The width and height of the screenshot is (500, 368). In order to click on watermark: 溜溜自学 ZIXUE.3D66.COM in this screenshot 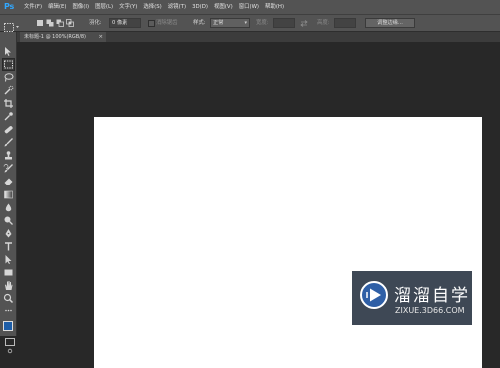, I will do `click(412, 298)`.